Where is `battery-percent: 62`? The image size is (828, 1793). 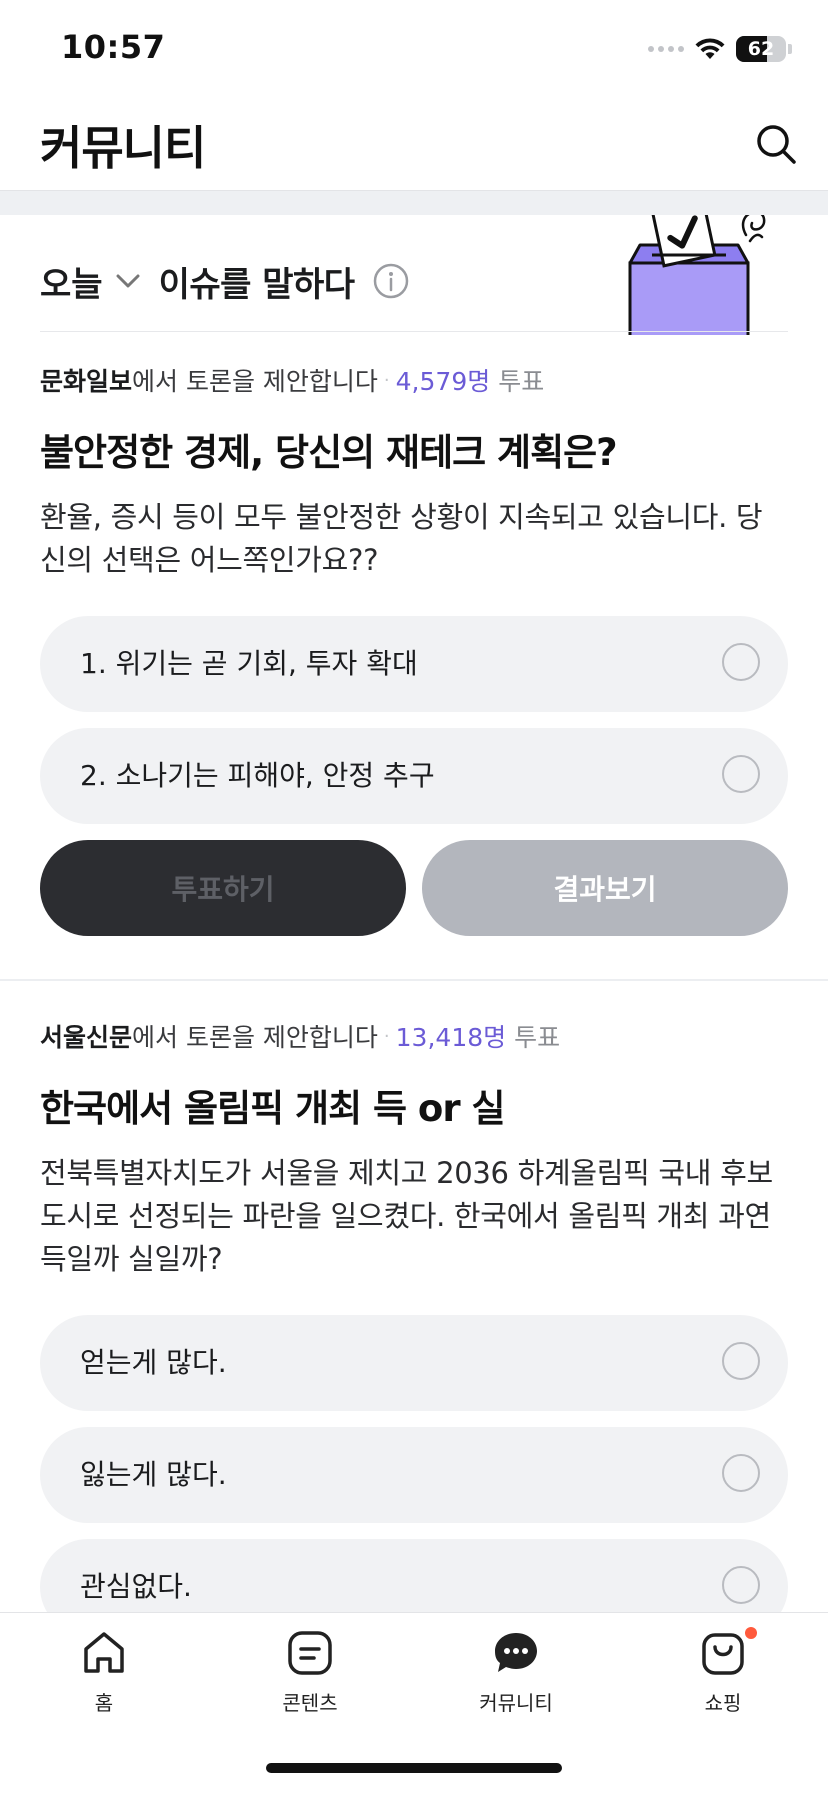
battery-percent: 62 is located at coordinates (761, 49).